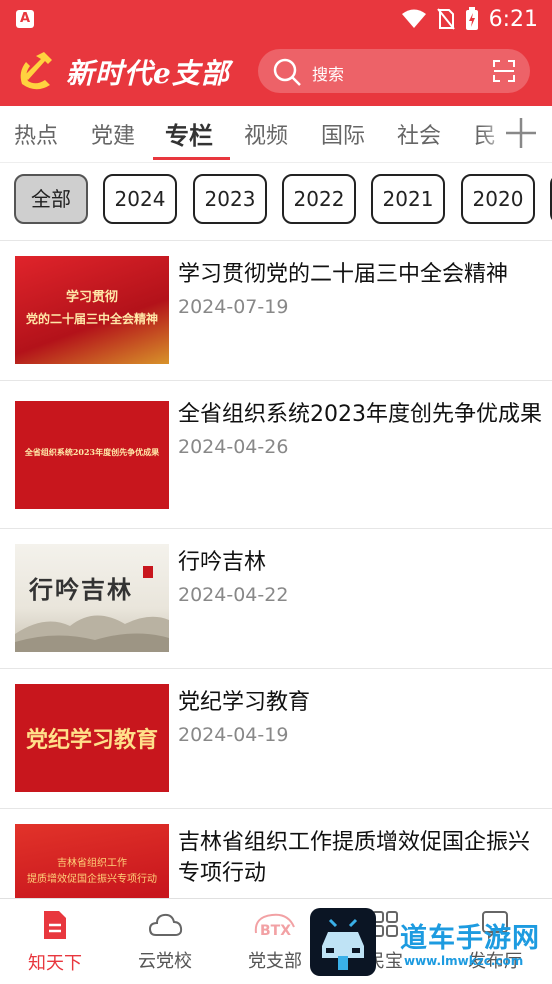  I want to click on thumb-caption: 党纪学习教育, so click(91, 740).